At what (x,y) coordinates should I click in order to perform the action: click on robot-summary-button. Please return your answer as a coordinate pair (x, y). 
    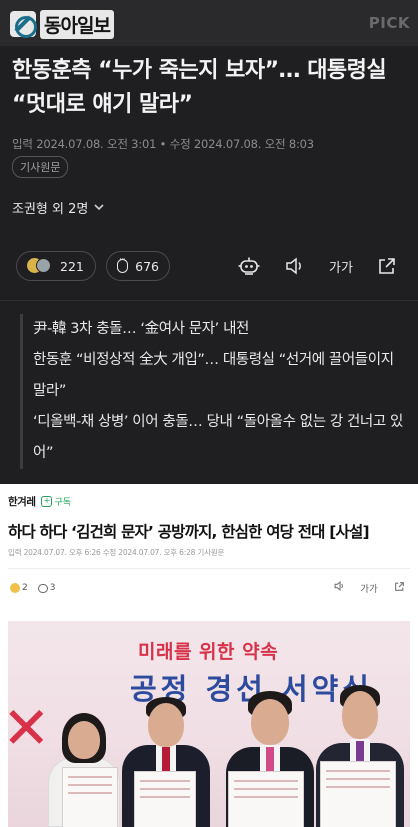
    Looking at the image, I should click on (249, 266).